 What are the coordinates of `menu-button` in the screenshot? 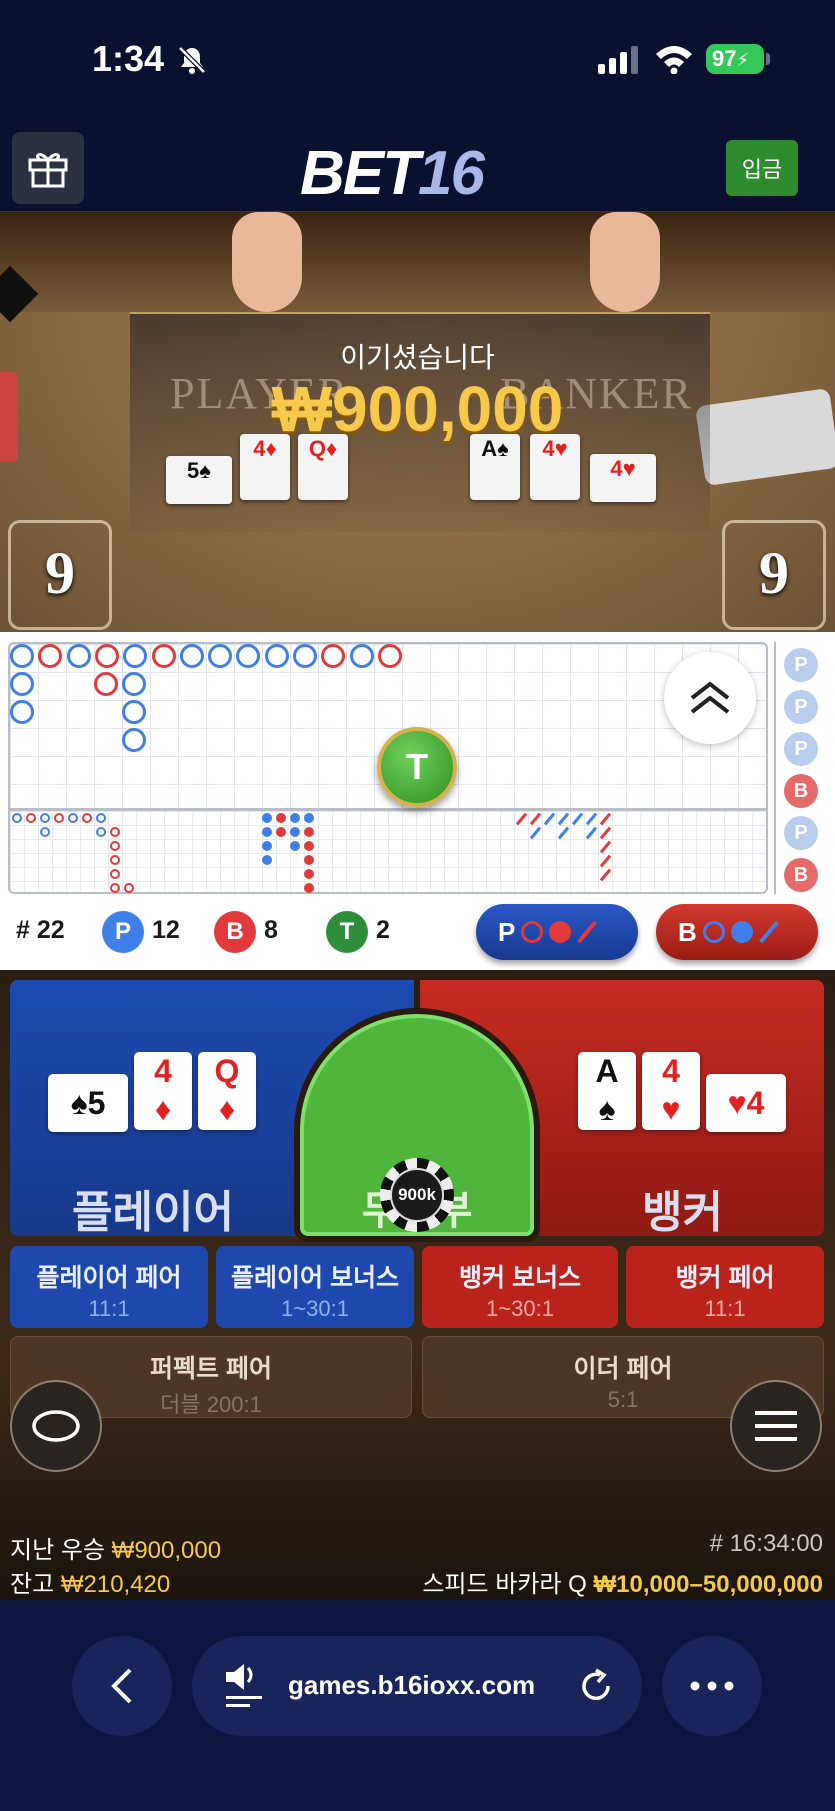 It's located at (776, 1426).